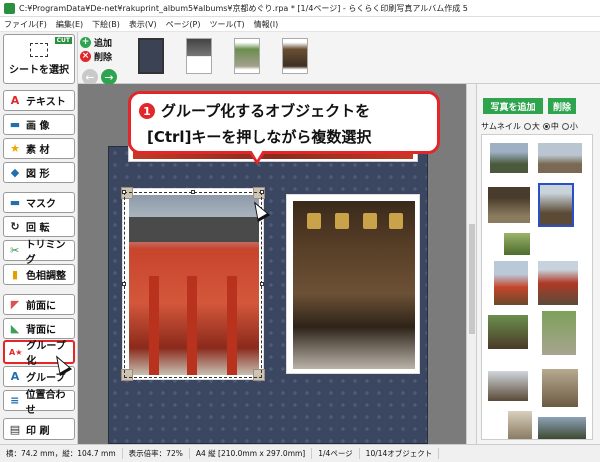 This screenshot has height=462, width=600. I want to click on material-tool-label: 素 材, so click(38, 150).